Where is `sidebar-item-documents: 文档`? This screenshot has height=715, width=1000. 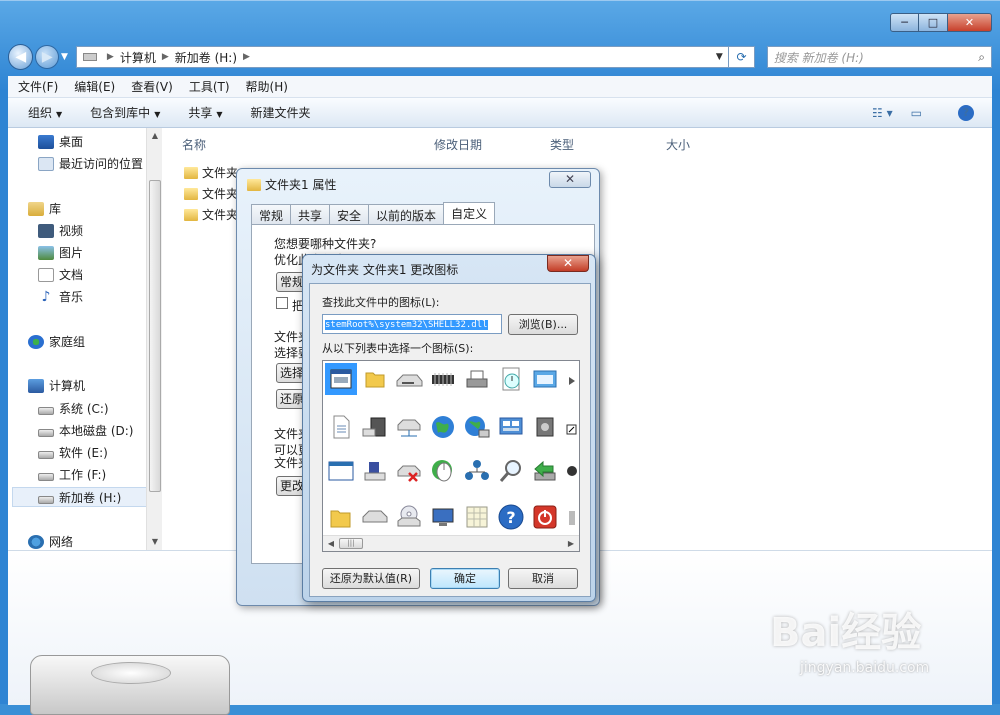 sidebar-item-documents: 文档 is located at coordinates (60, 274).